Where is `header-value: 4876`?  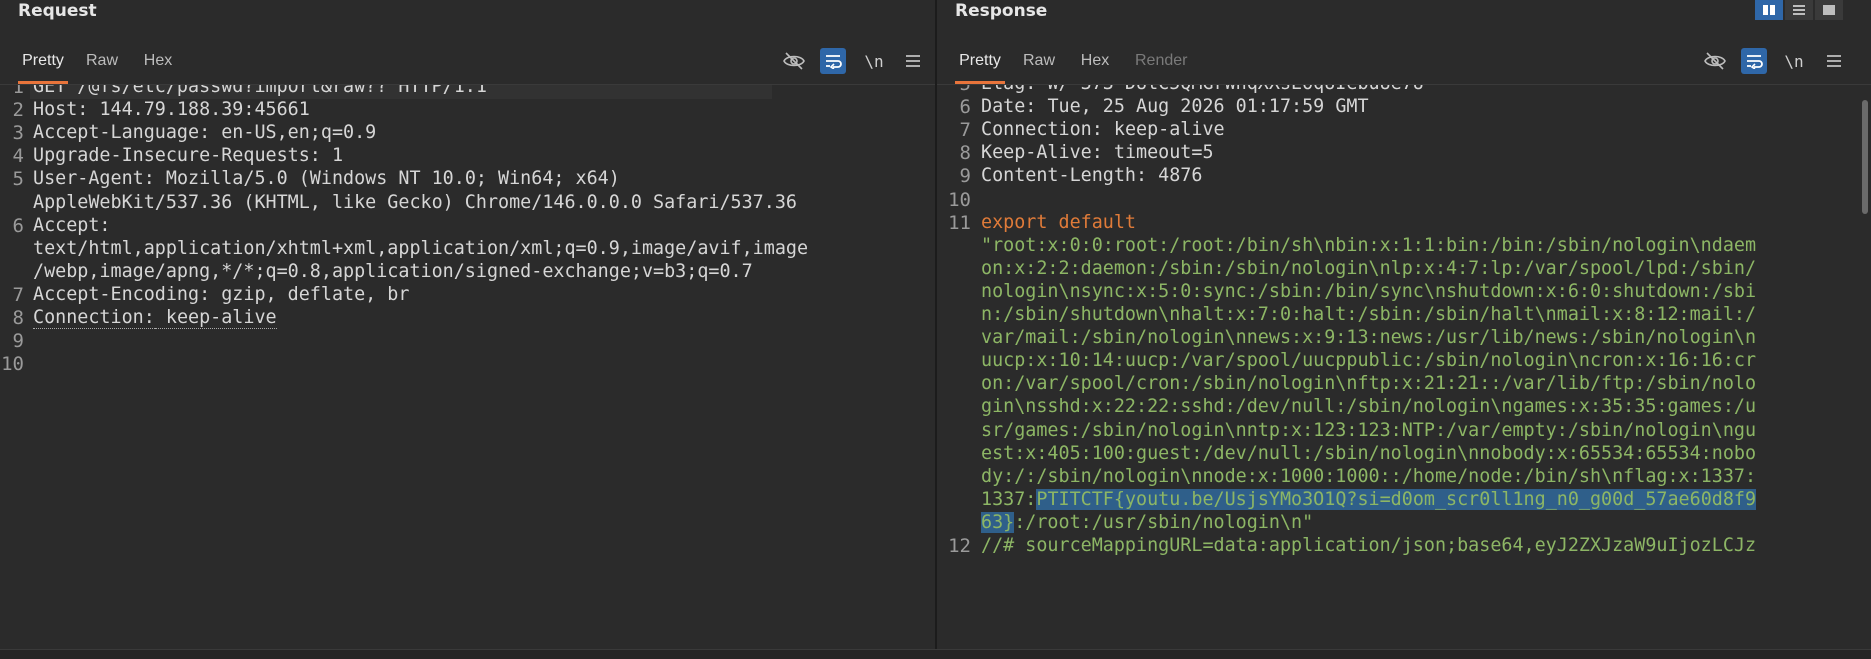 header-value: 4876 is located at coordinates (1175, 176).